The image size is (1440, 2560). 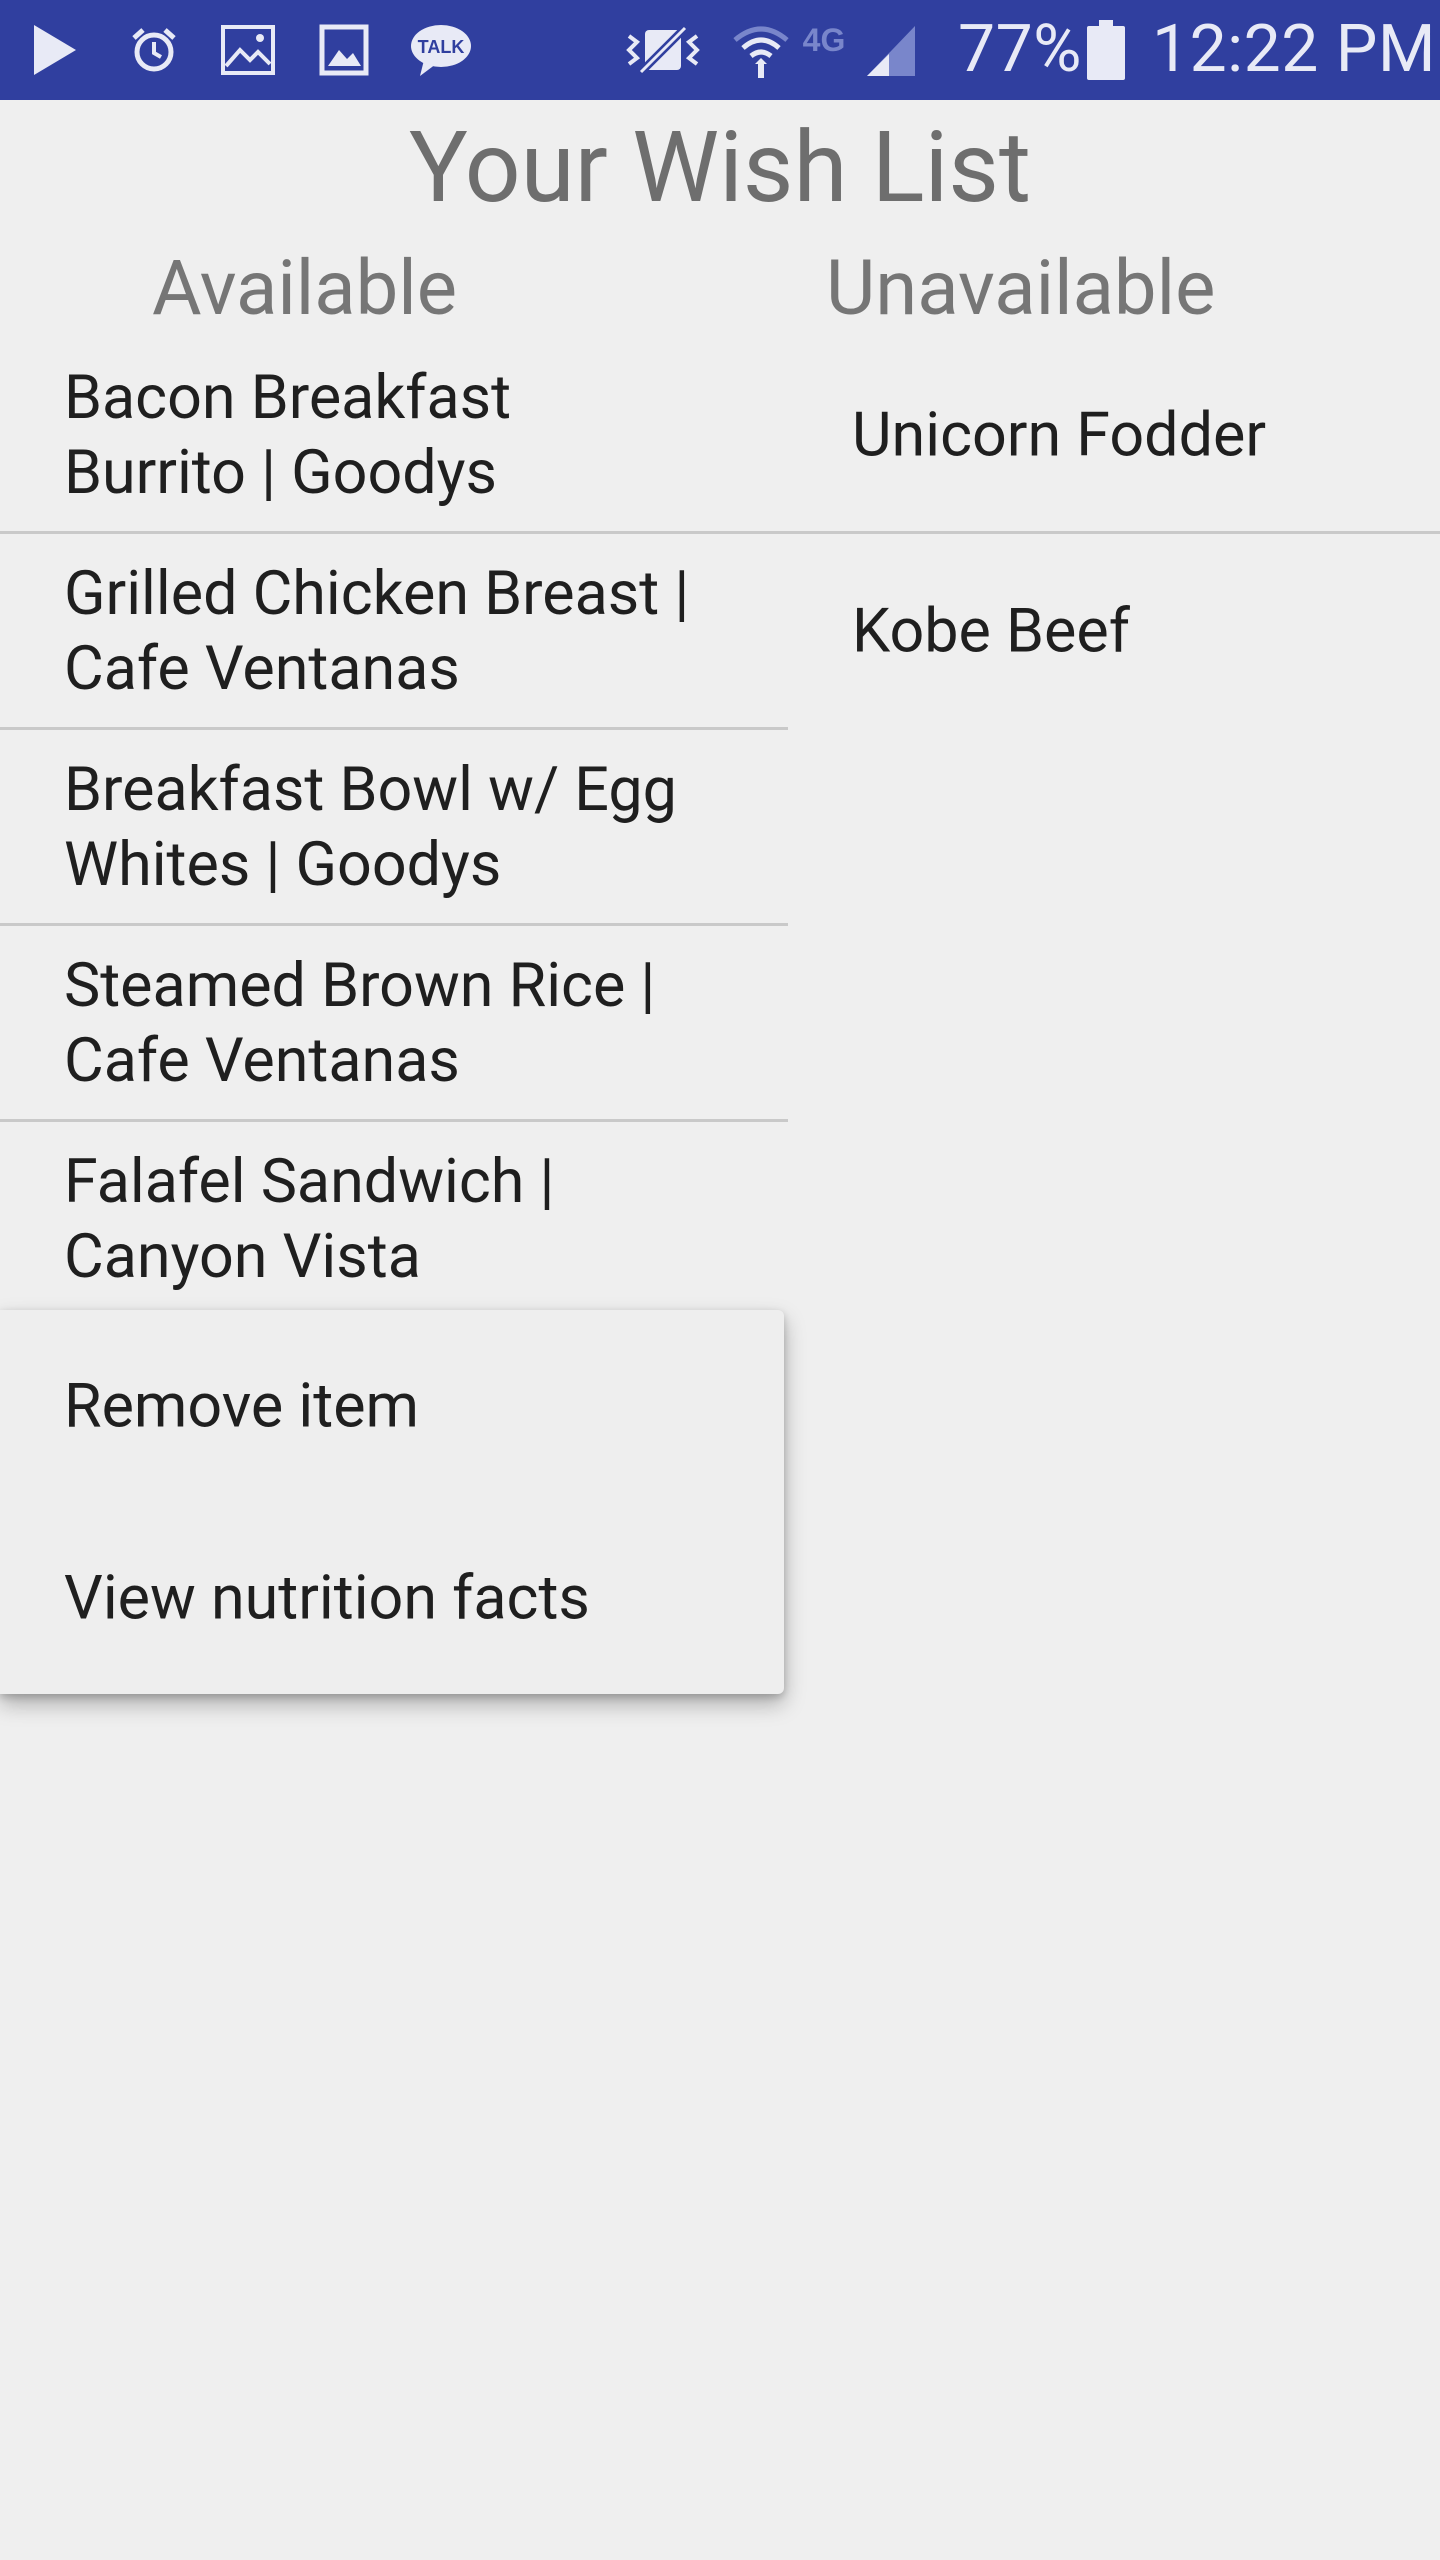 What do you see at coordinates (720, 50) in the screenshot?
I see `status-bar: TALK 4G 77% 12:22 PM` at bounding box center [720, 50].